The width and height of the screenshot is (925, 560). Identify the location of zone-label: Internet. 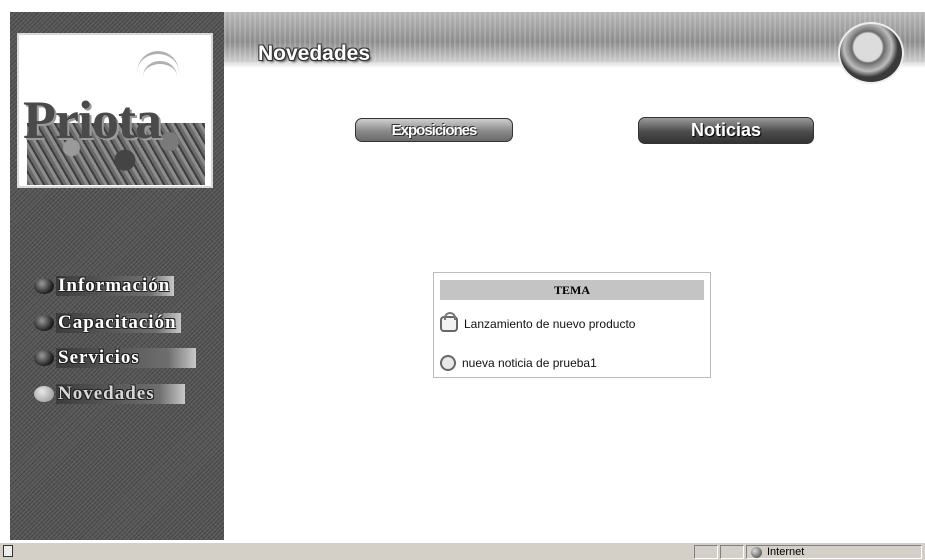
(786, 552).